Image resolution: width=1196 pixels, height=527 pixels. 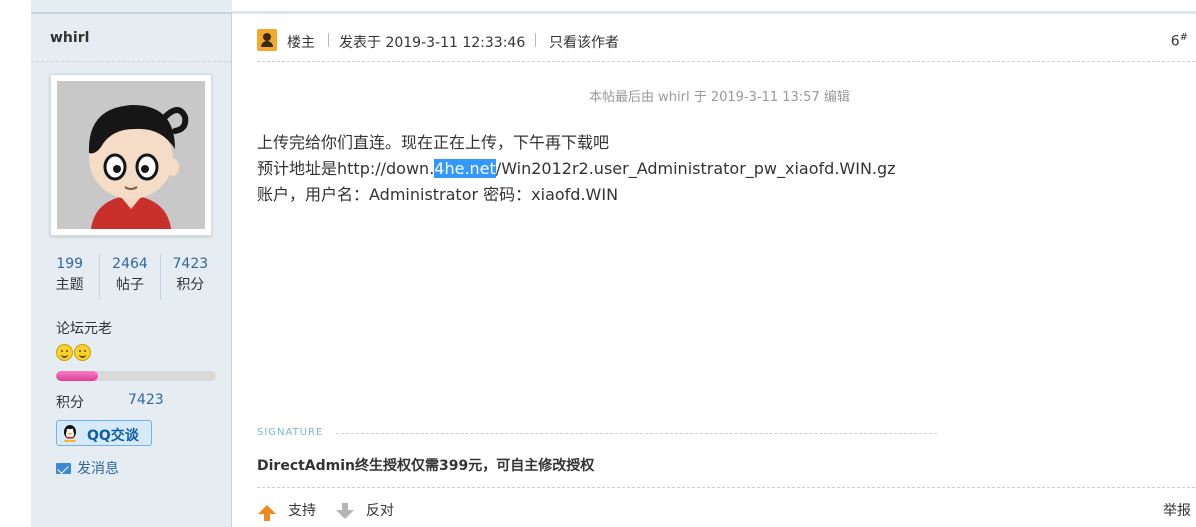 What do you see at coordinates (1183, 37) in the screenshot?
I see `floor-mark: #` at bounding box center [1183, 37].